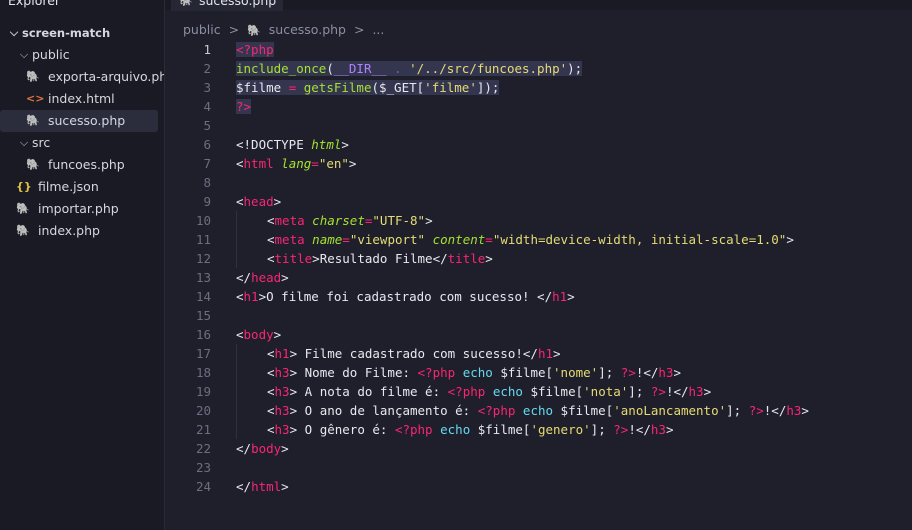  Describe the element at coordinates (82, 99) in the screenshot. I see `tree-file-index-html: <> index.html` at that location.